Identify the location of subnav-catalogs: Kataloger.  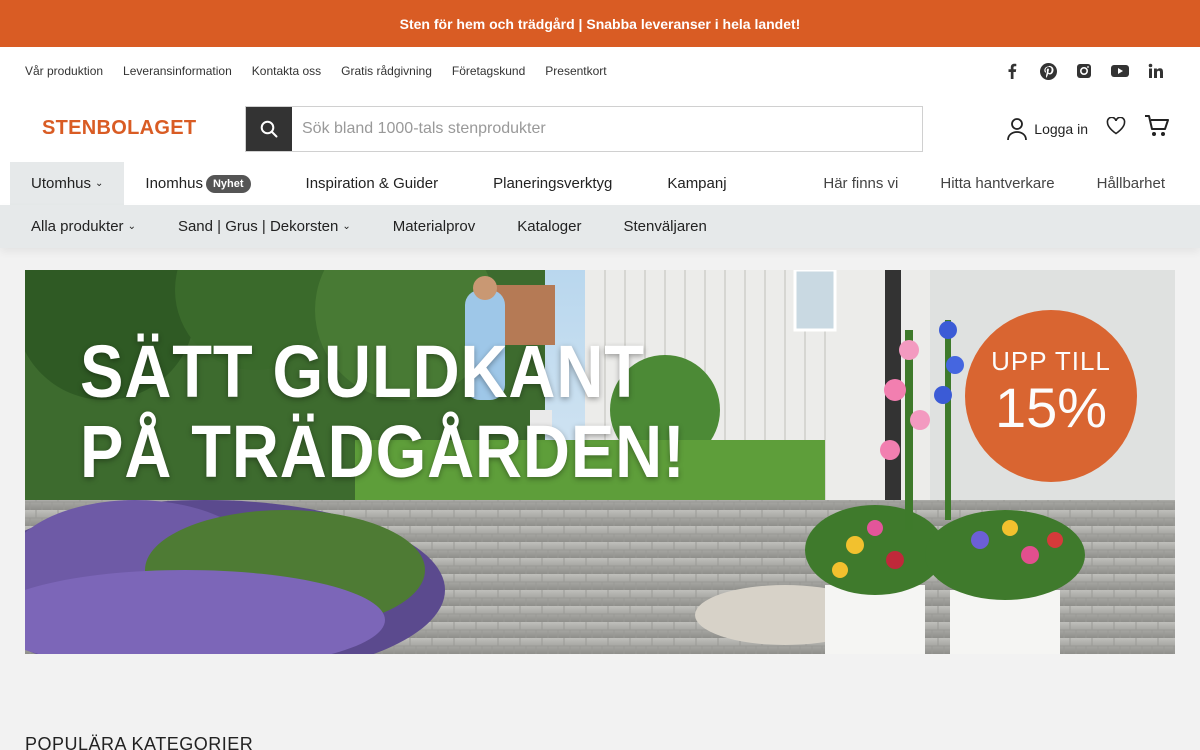
(549, 226).